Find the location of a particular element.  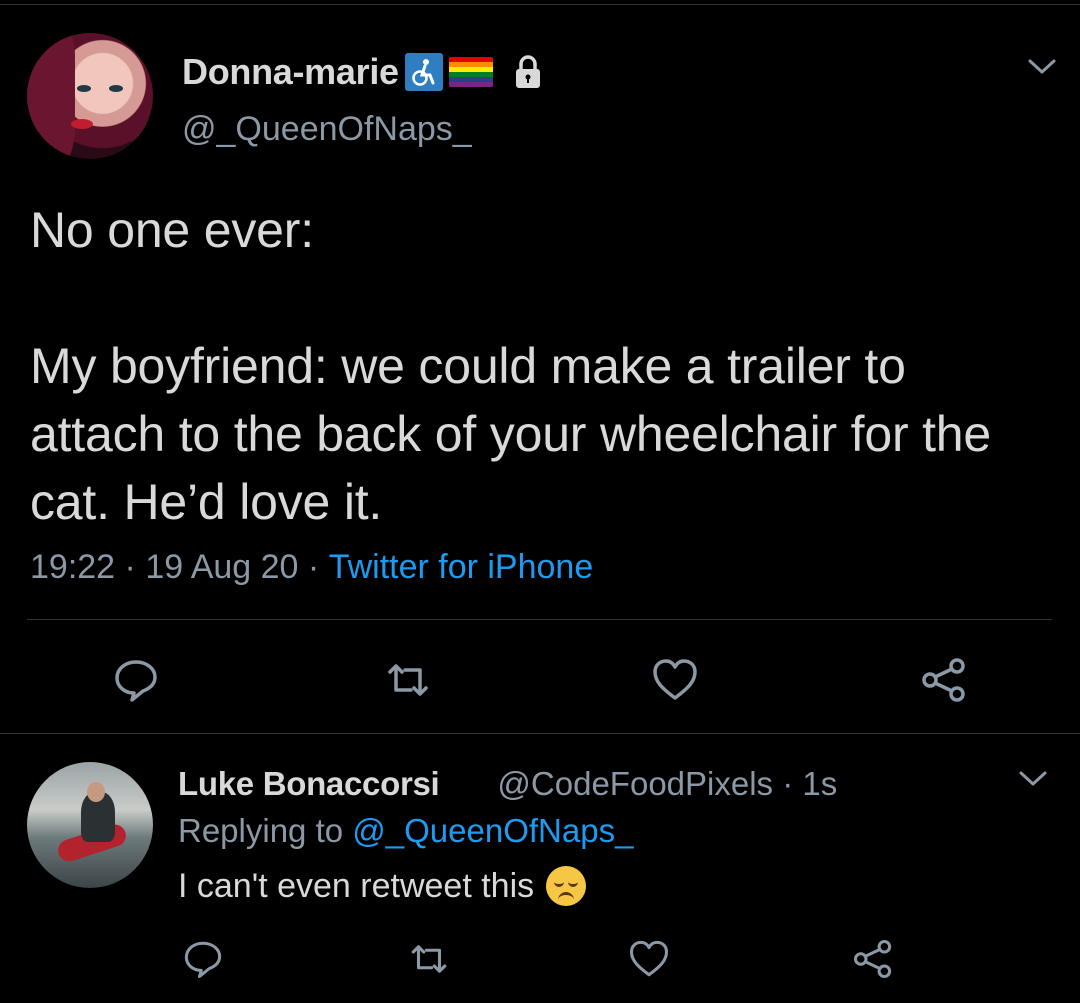

reply-header: Luke Bonaccorsi @CodeFoodPixels · 1s is located at coordinates (507, 784).